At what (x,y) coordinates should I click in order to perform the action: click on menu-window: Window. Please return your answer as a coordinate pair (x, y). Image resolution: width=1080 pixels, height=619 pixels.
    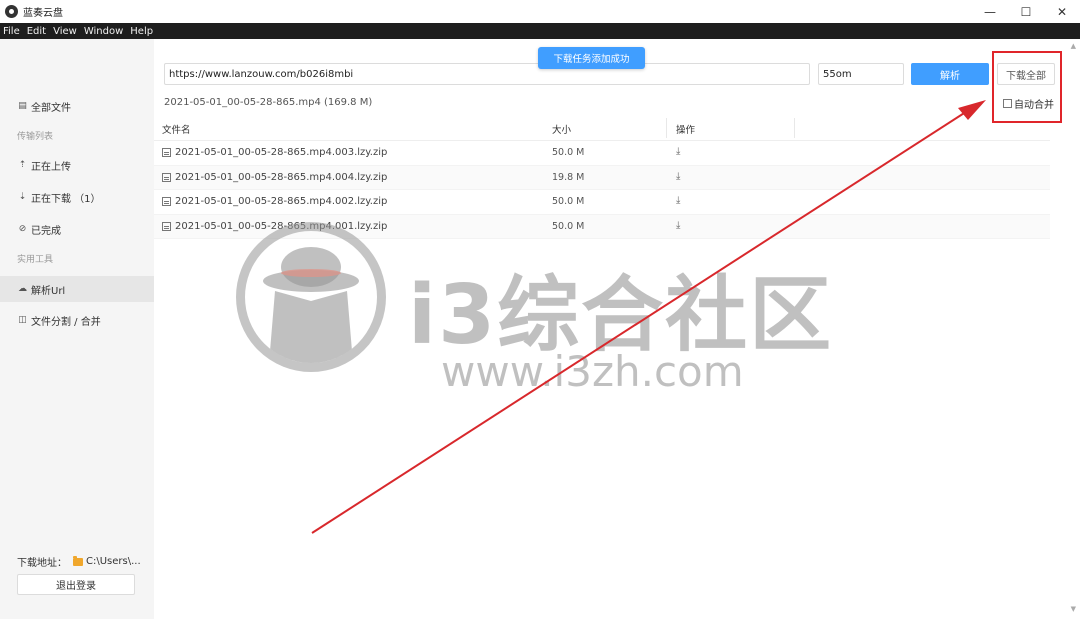
    Looking at the image, I should click on (104, 31).